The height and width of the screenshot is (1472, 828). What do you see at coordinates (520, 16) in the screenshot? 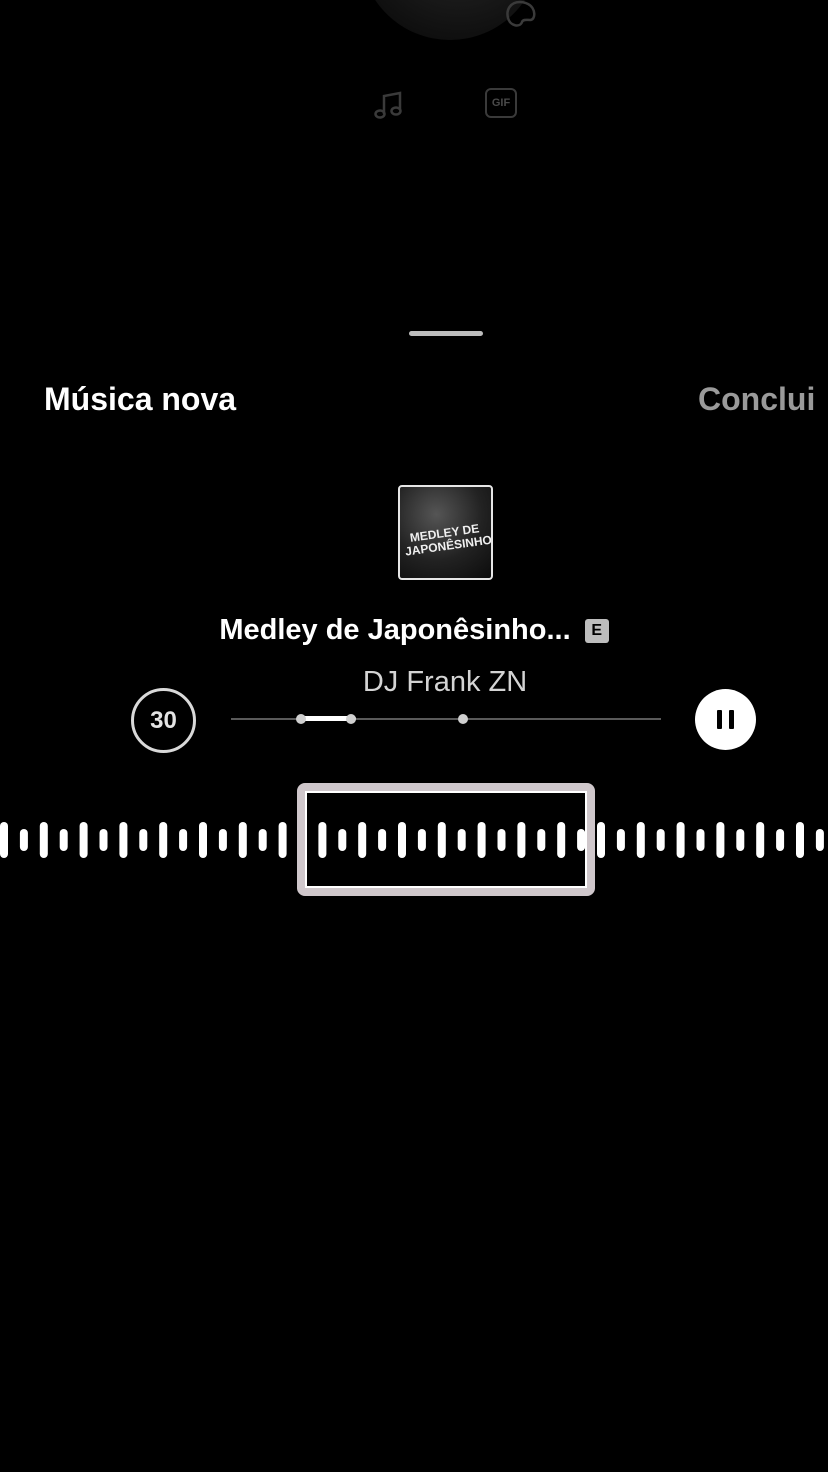
I see `palette-icon` at bounding box center [520, 16].